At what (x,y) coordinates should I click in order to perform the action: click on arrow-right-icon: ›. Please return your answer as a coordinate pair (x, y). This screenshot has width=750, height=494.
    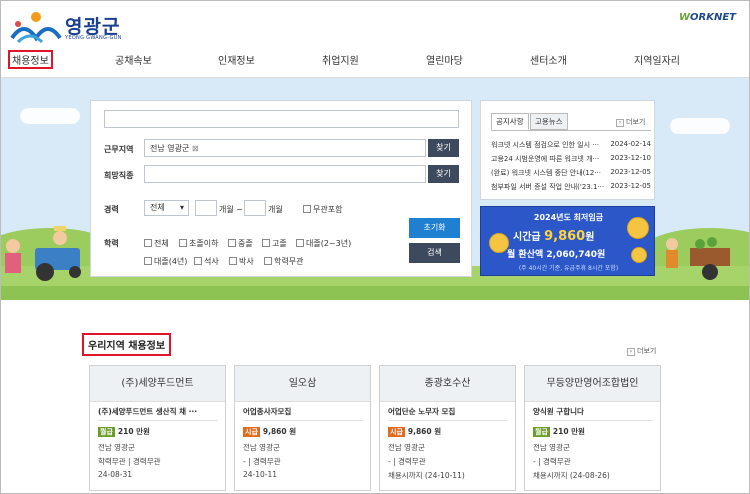
    Looking at the image, I should click on (631, 352).